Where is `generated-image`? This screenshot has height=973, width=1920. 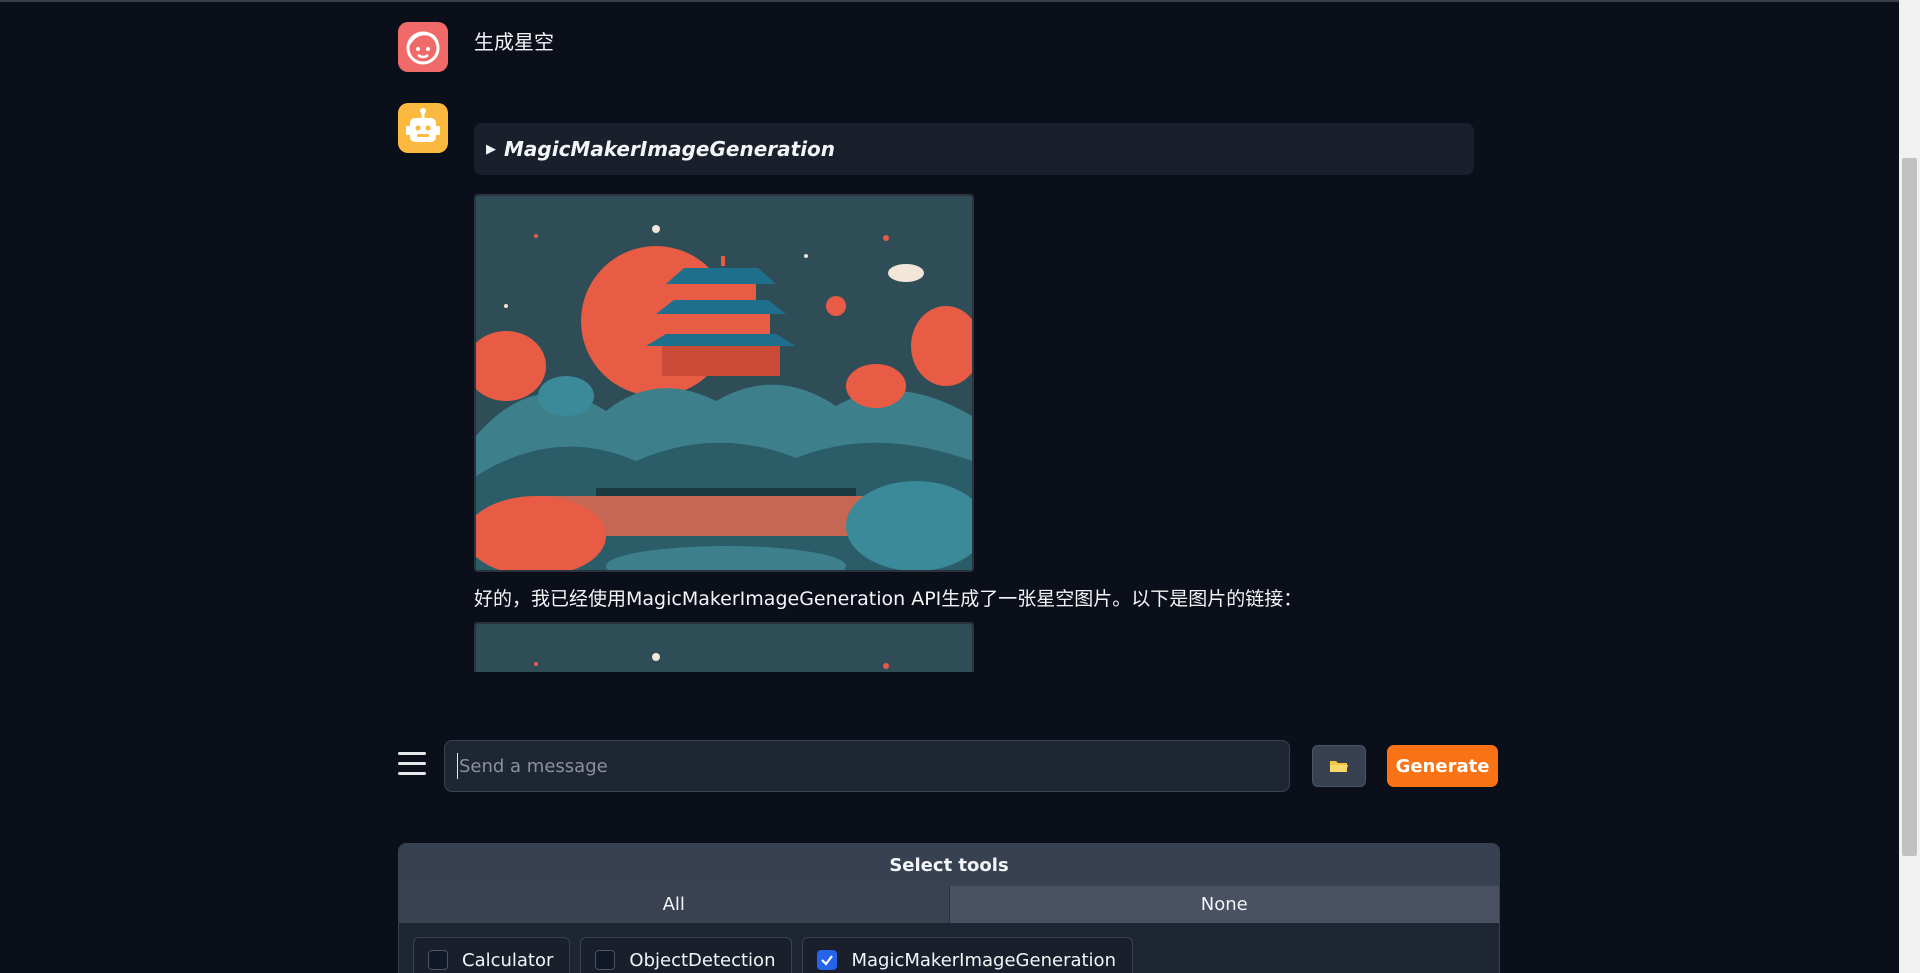 generated-image is located at coordinates (724, 383).